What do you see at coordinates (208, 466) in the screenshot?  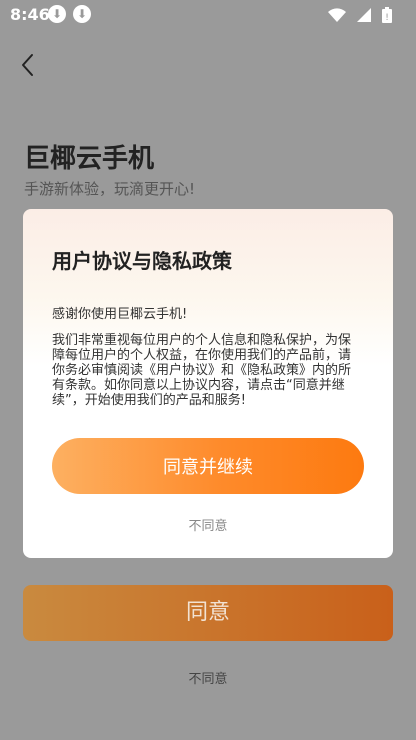 I see `agree-continue-button: 同意并继续` at bounding box center [208, 466].